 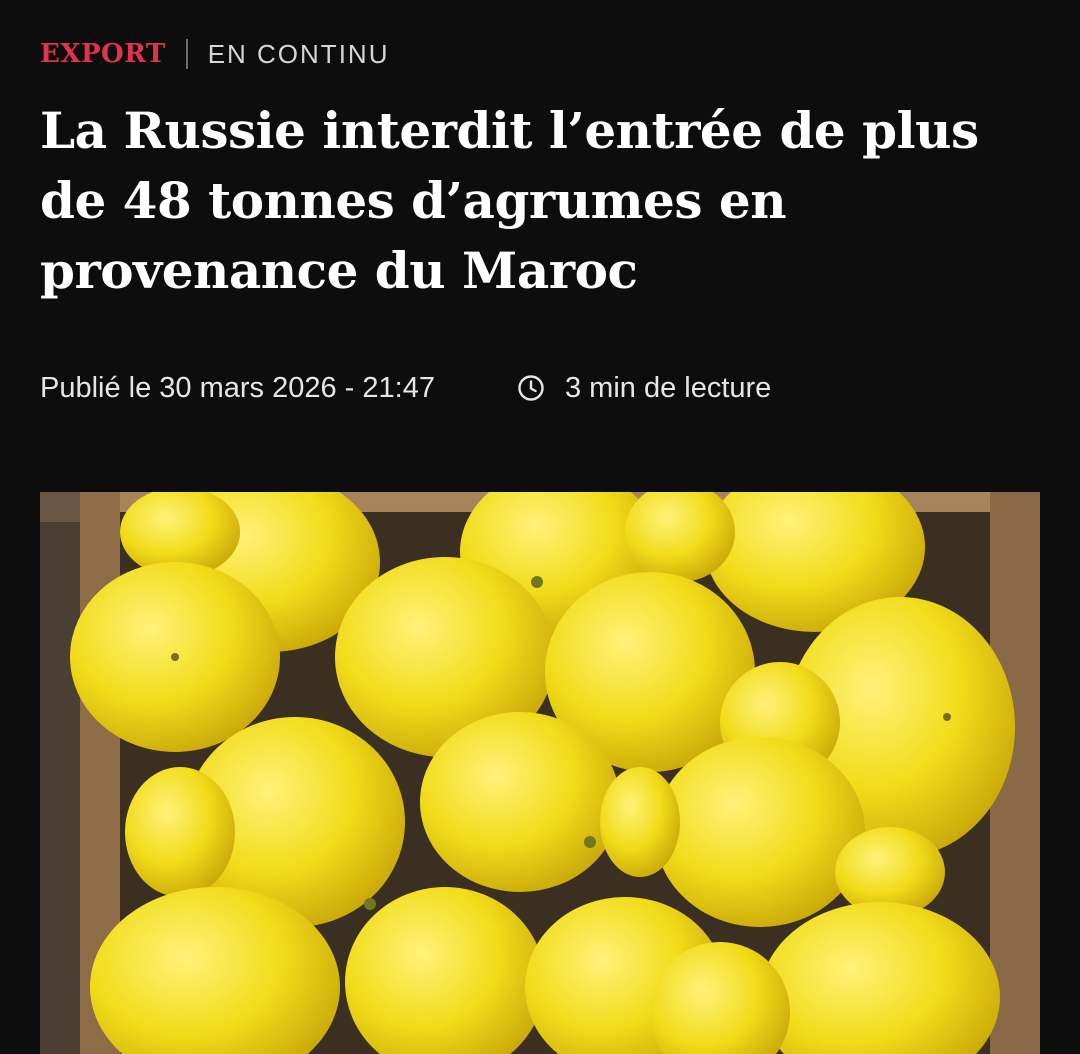 I want to click on article-kicker: EXPORT EN CONTINU, so click(x=214, y=54).